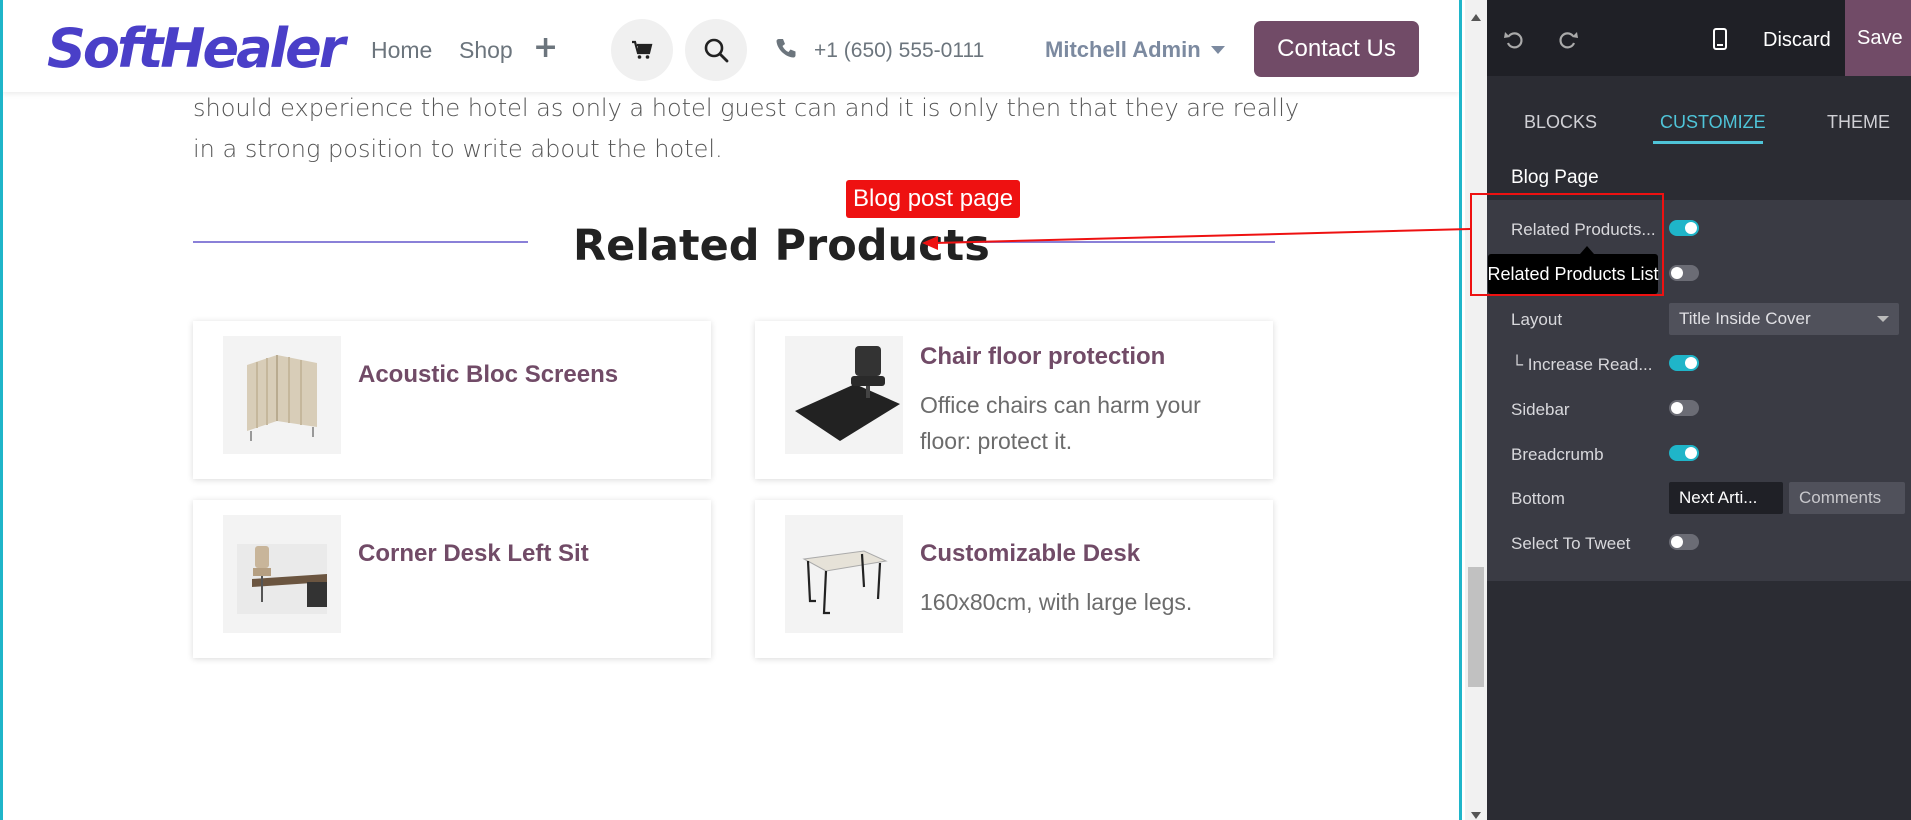  What do you see at coordinates (1684, 408) in the screenshot?
I see `toggle-sidebar` at bounding box center [1684, 408].